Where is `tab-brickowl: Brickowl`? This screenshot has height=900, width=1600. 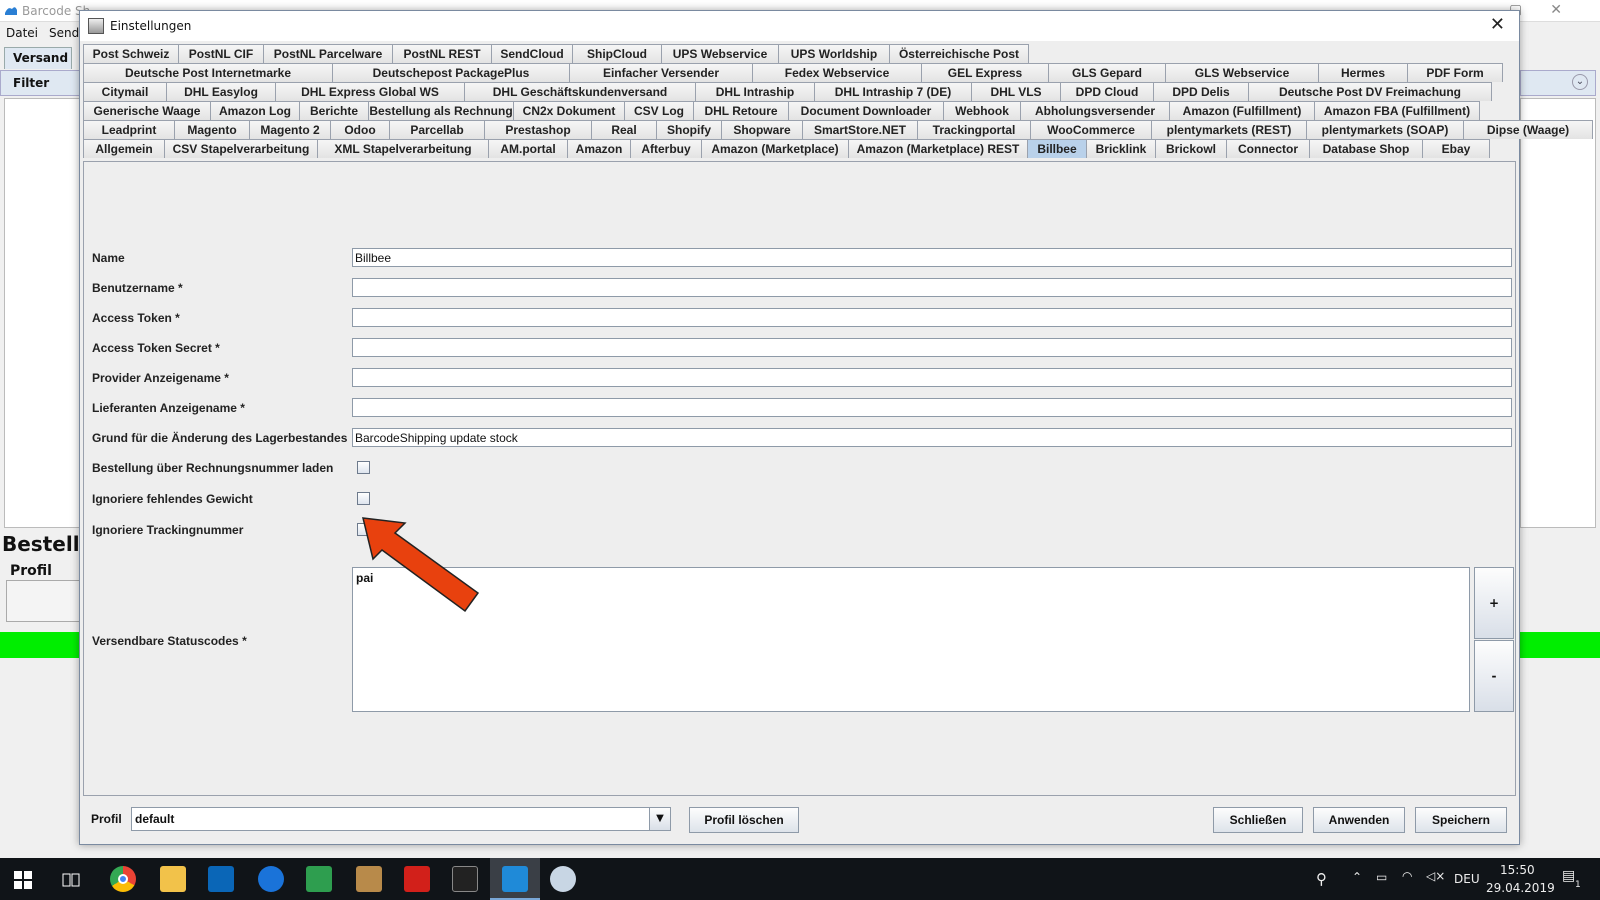 tab-brickowl: Brickowl is located at coordinates (1191, 148).